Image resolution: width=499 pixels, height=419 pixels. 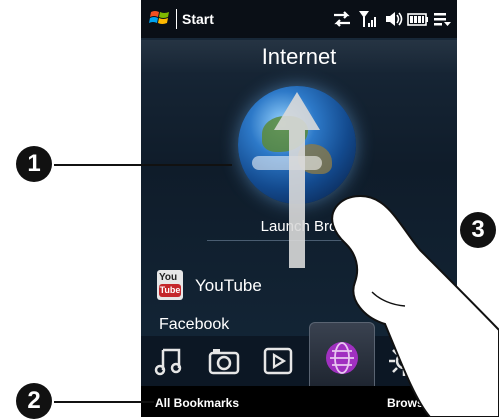 What do you see at coordinates (224, 361) in the screenshot?
I see `camera-icon` at bounding box center [224, 361].